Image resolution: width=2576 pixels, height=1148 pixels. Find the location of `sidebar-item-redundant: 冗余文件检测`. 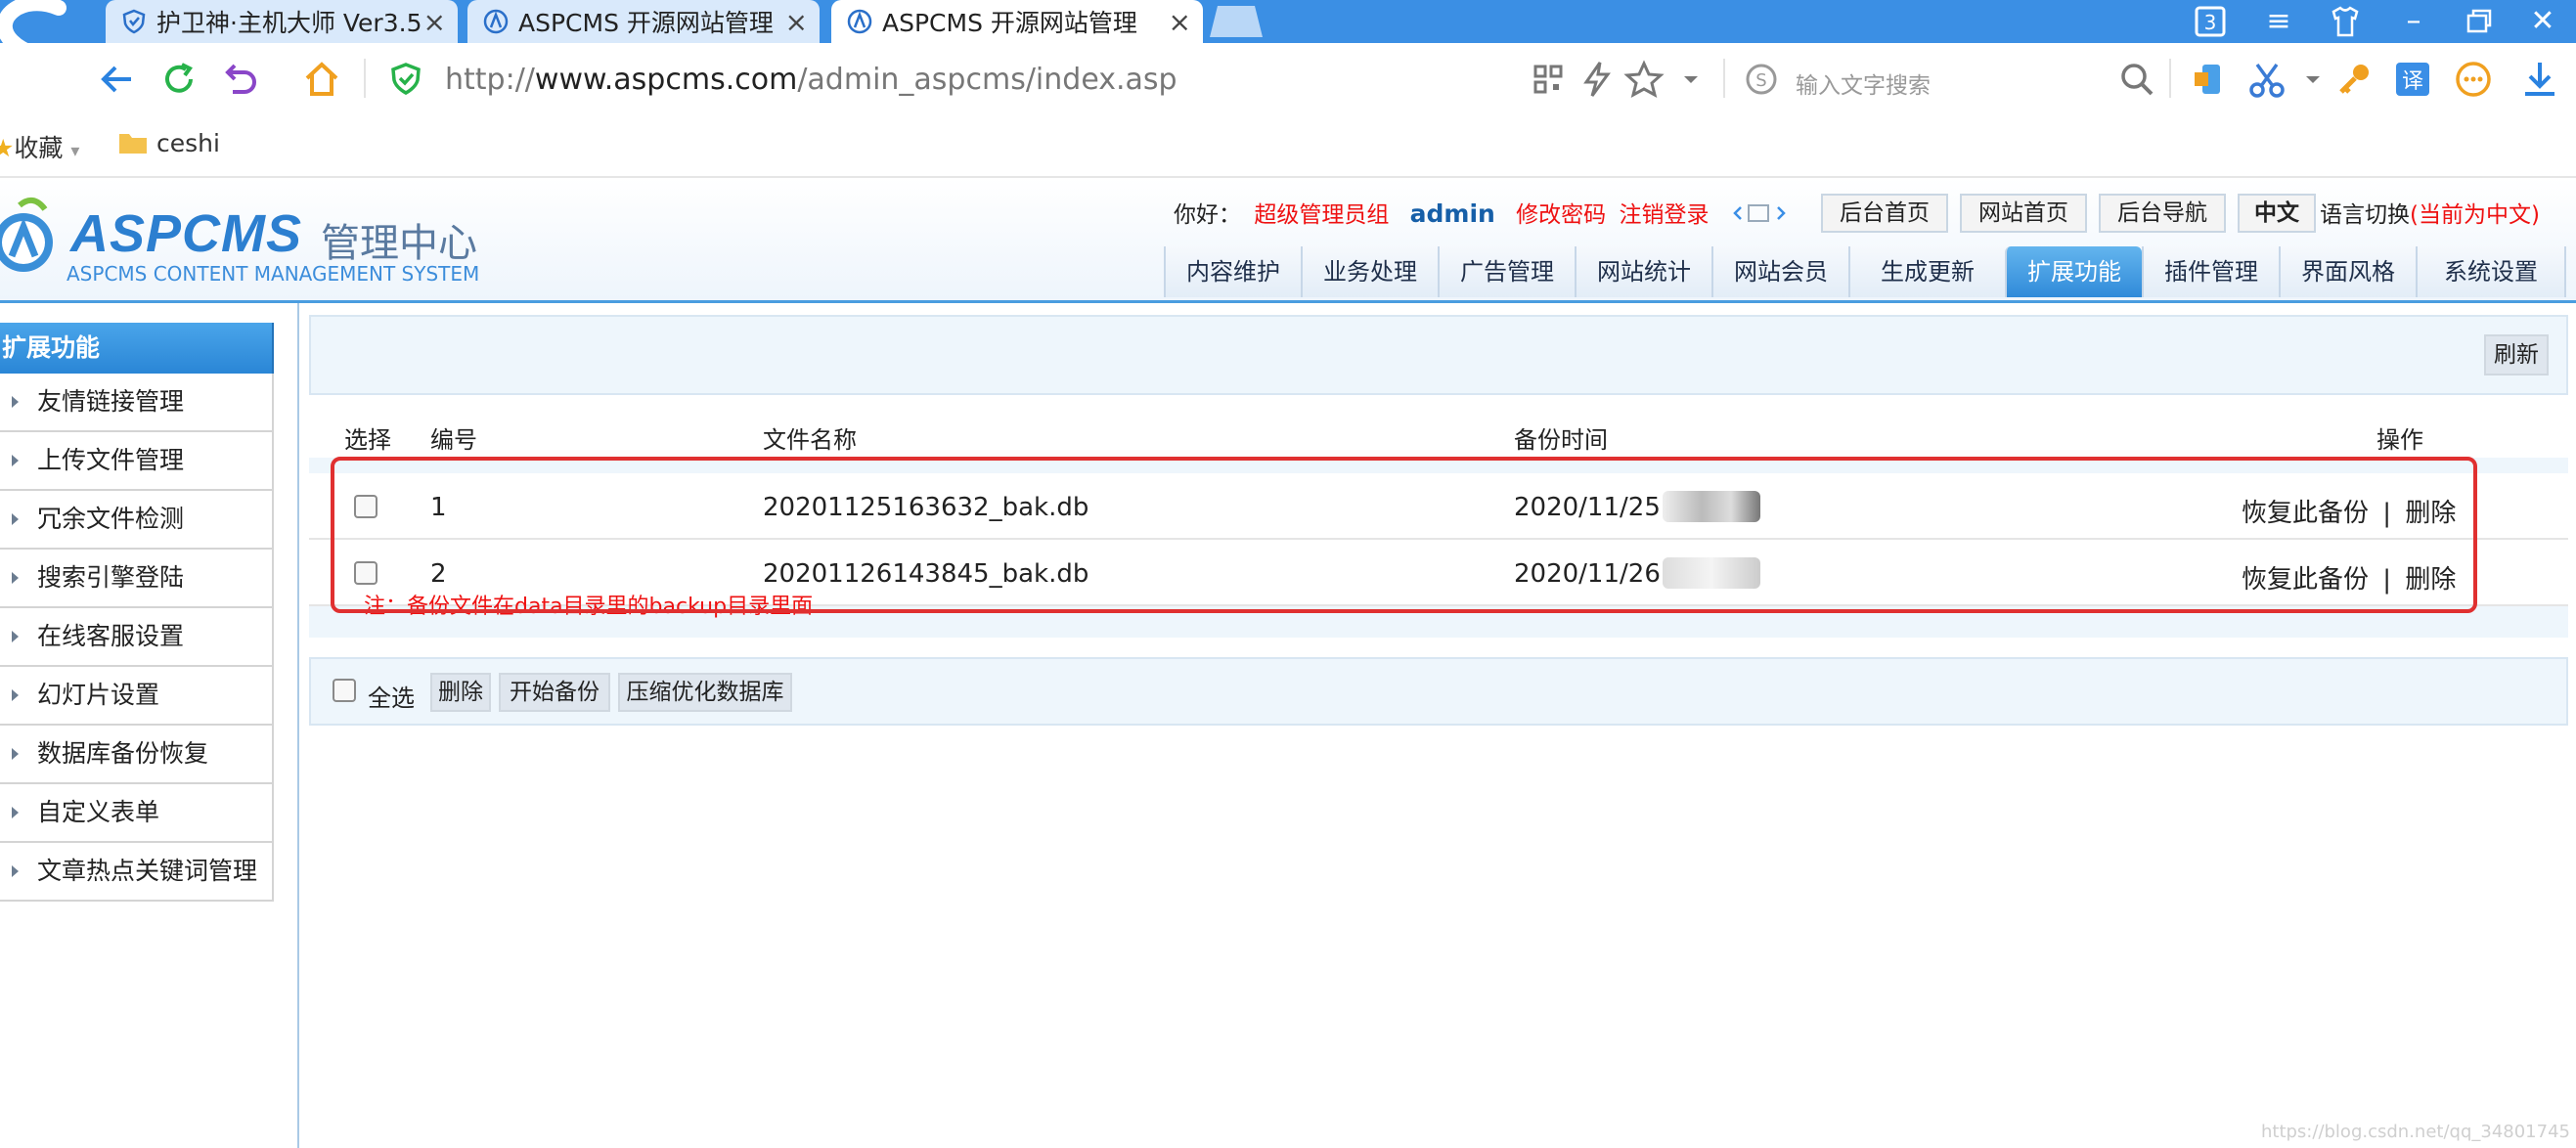

sidebar-item-redundant: 冗余文件检测 is located at coordinates (137, 520).